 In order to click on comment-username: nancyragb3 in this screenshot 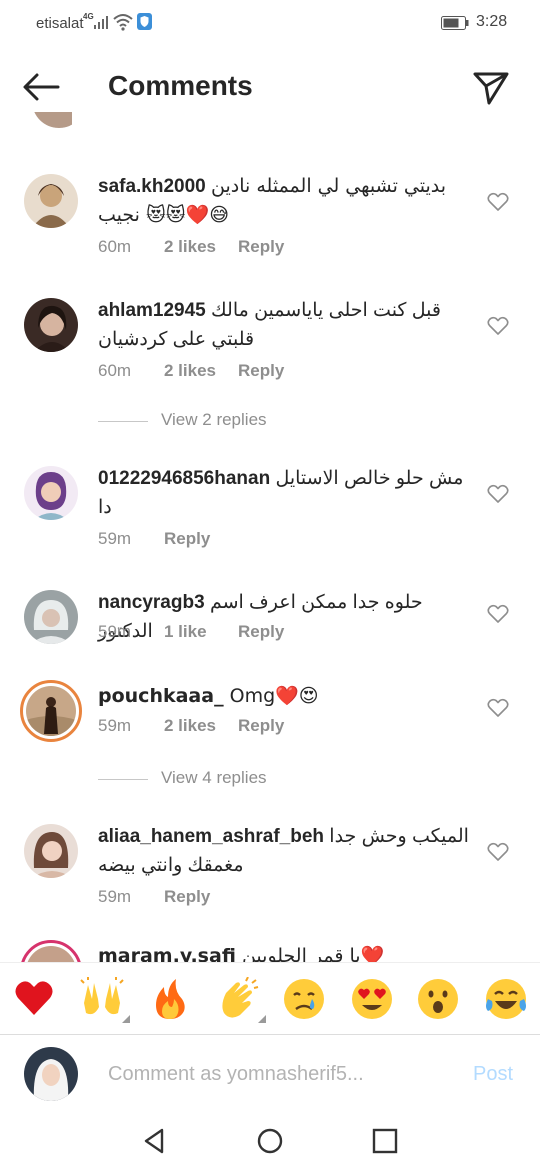, I will do `click(151, 602)`.